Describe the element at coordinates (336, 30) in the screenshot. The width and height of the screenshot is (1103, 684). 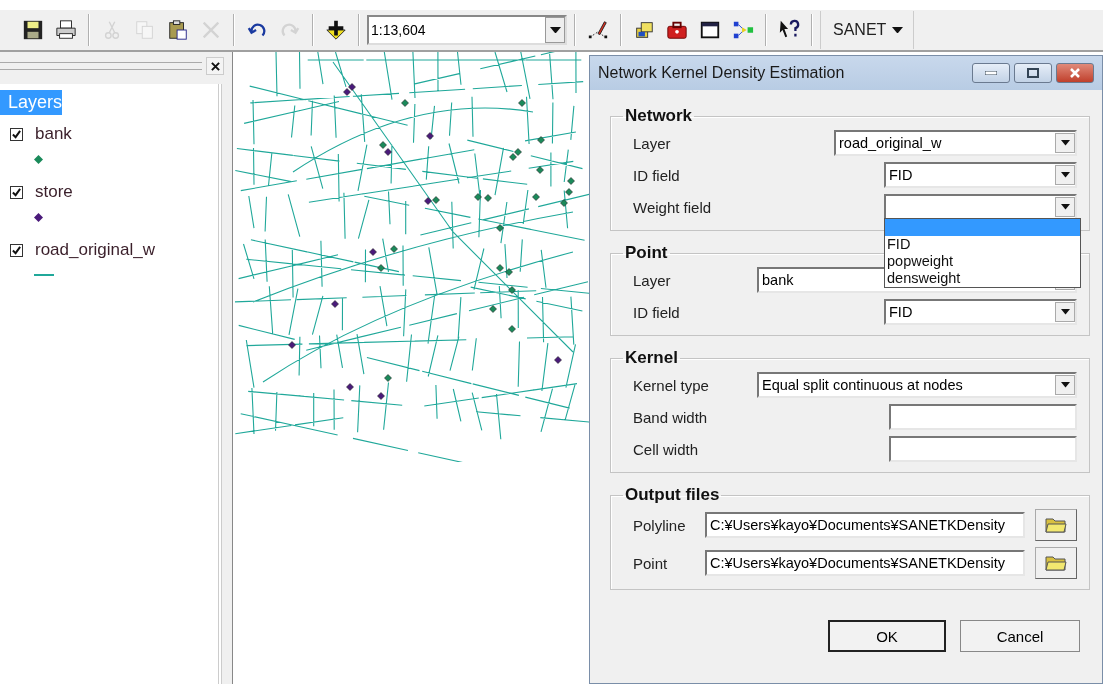
I see `add-data-icon` at that location.